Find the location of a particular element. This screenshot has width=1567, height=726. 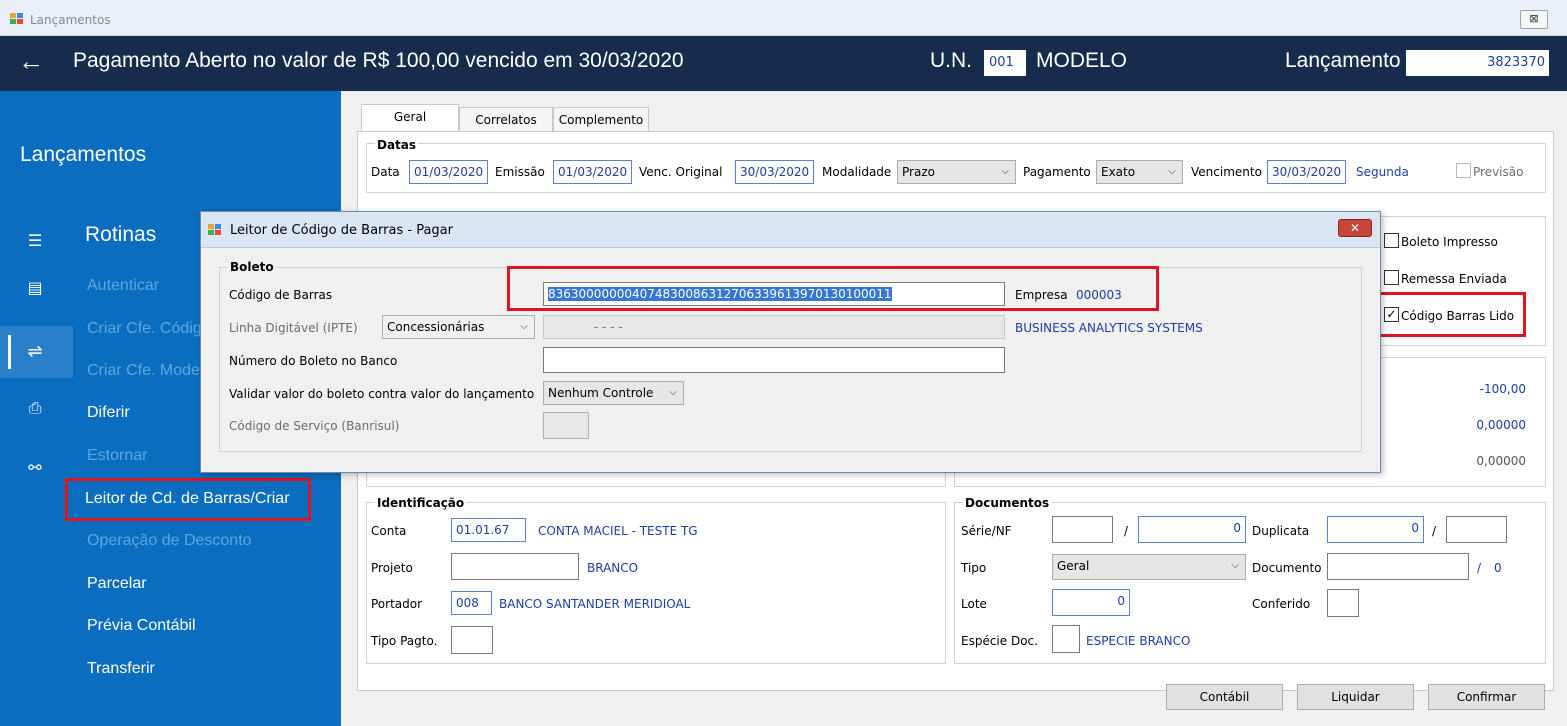

sidebar-item-transferir: Transferir is located at coordinates (121, 669).